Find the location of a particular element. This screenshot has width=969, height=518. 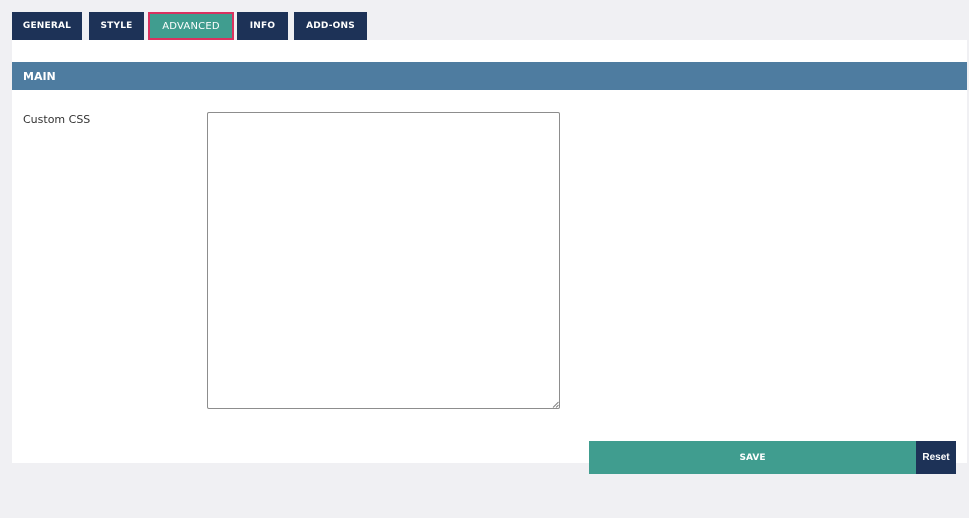

tab-advanced: ADVANCED is located at coordinates (191, 26).